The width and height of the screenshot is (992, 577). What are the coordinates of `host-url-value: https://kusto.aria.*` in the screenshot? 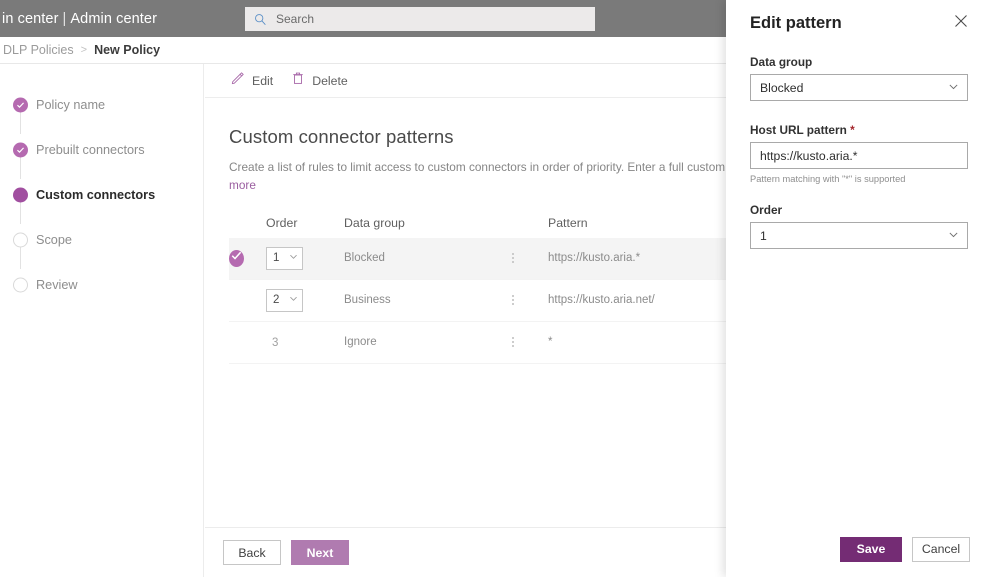 It's located at (809, 155).